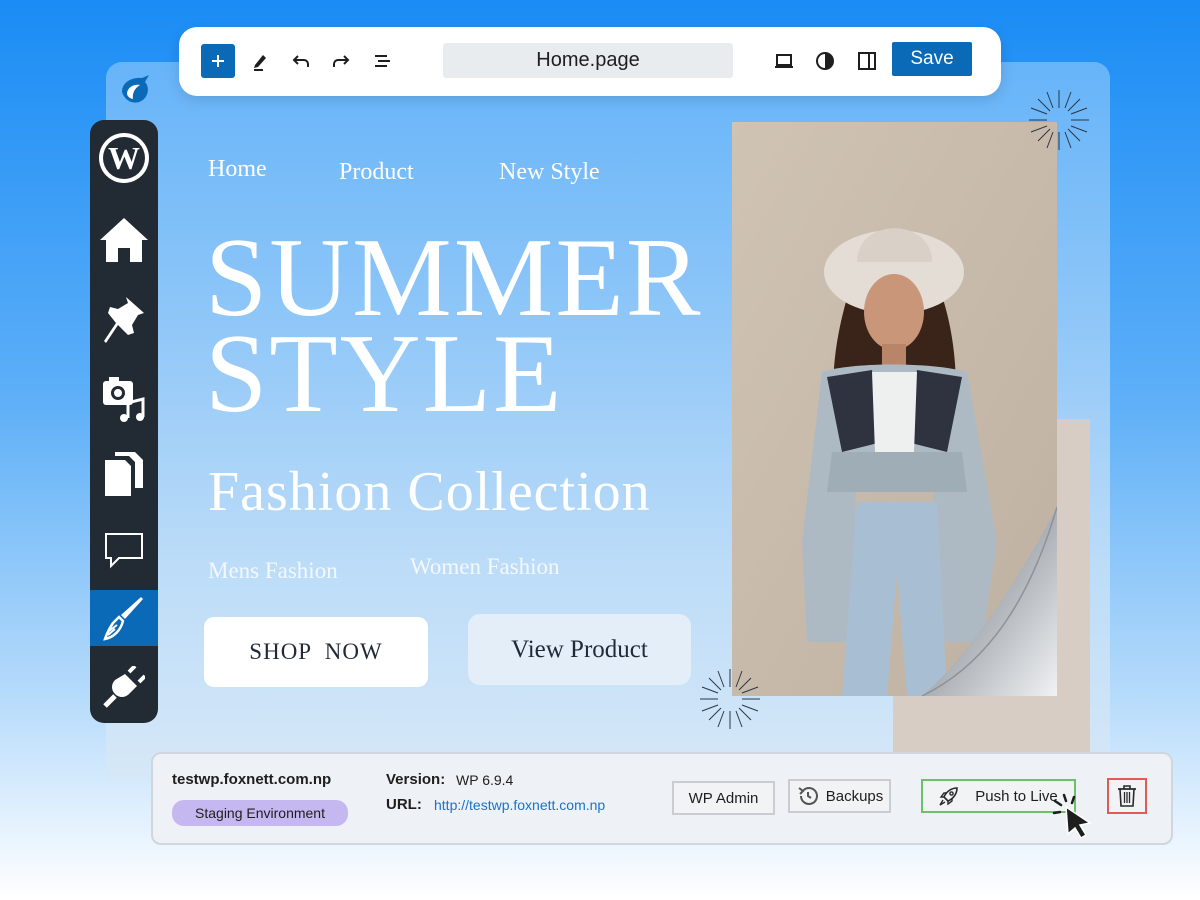 The image size is (1200, 900). What do you see at coordinates (237, 169) in the screenshot?
I see `nav-link-home: Home` at bounding box center [237, 169].